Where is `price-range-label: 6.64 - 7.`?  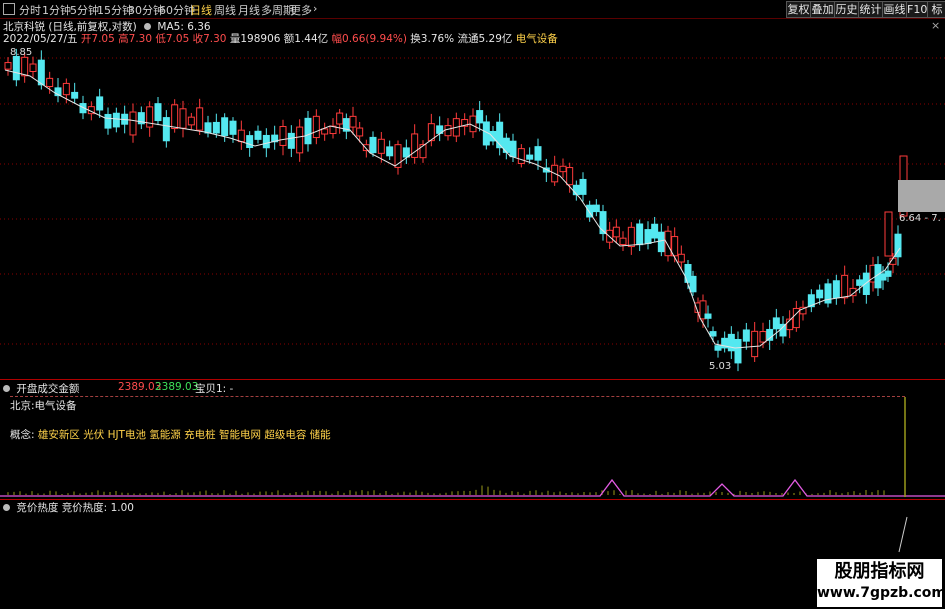
price-range-label: 6.64 - 7. is located at coordinates (920, 218).